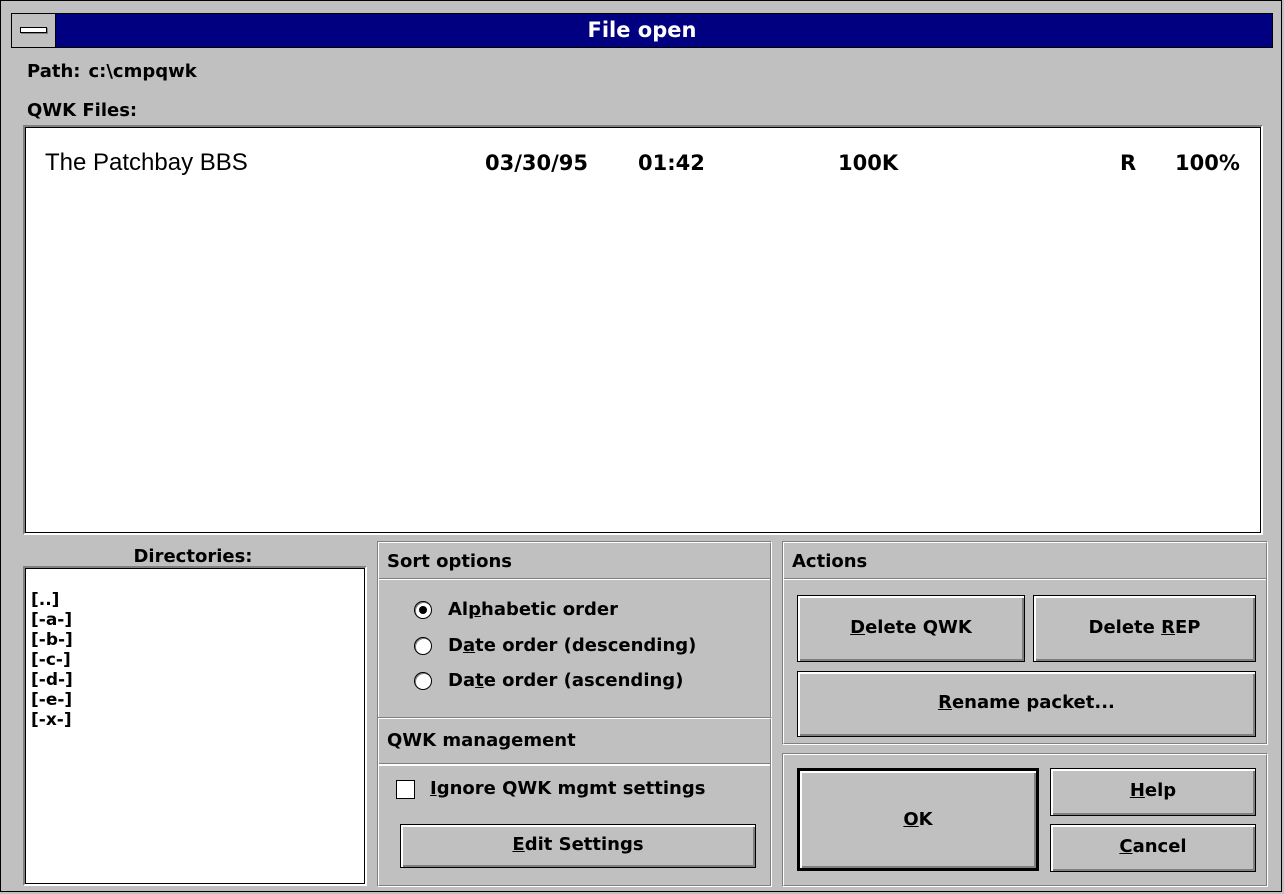  Describe the element at coordinates (146, 162) in the screenshot. I see `file-name: The Patchbay BBS` at that location.